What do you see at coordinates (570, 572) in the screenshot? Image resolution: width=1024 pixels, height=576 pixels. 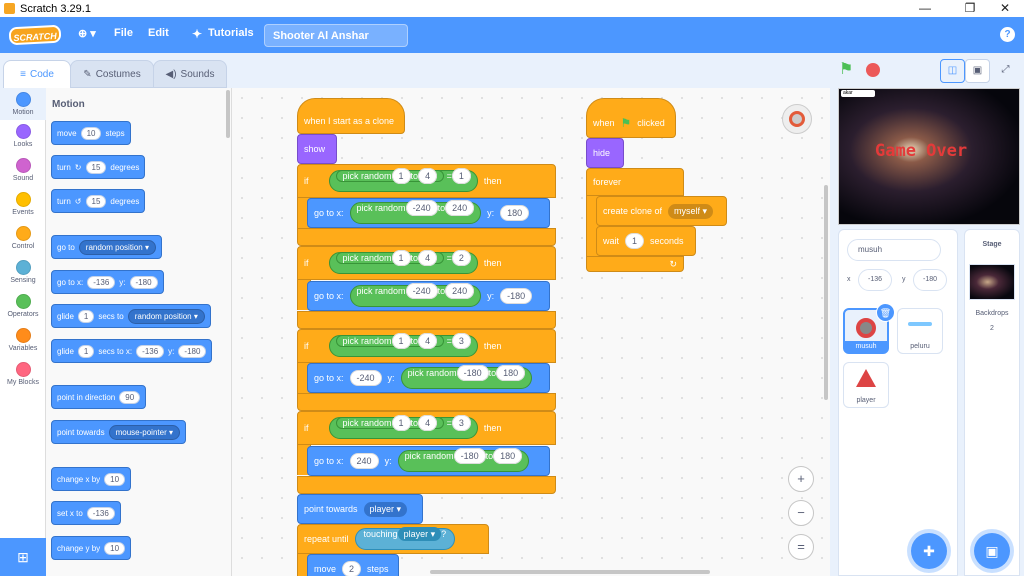 I see `workspace-horizontal-scrollbar` at bounding box center [570, 572].